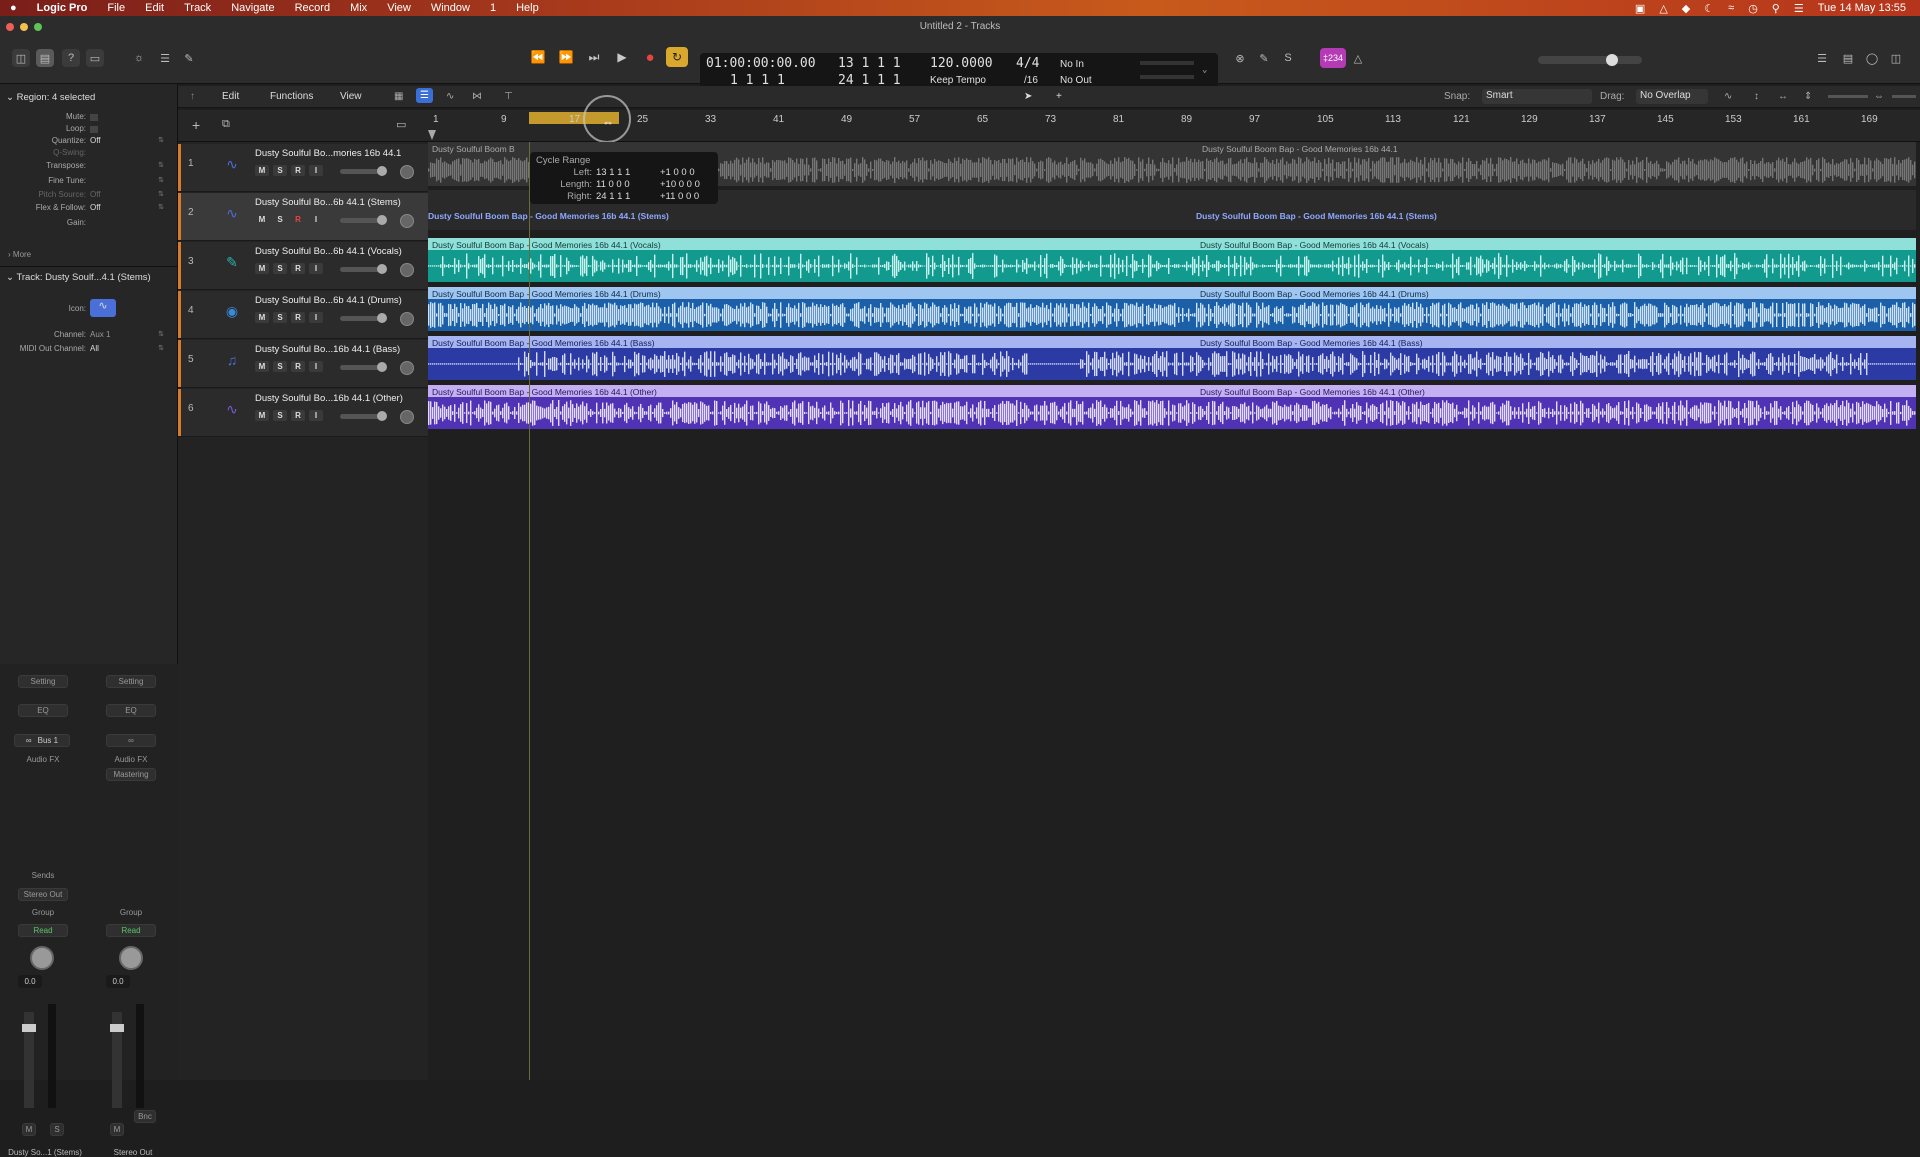 Image resolution: width=1920 pixels, height=1157 pixels. I want to click on mute-button-right: M, so click(117, 1129).